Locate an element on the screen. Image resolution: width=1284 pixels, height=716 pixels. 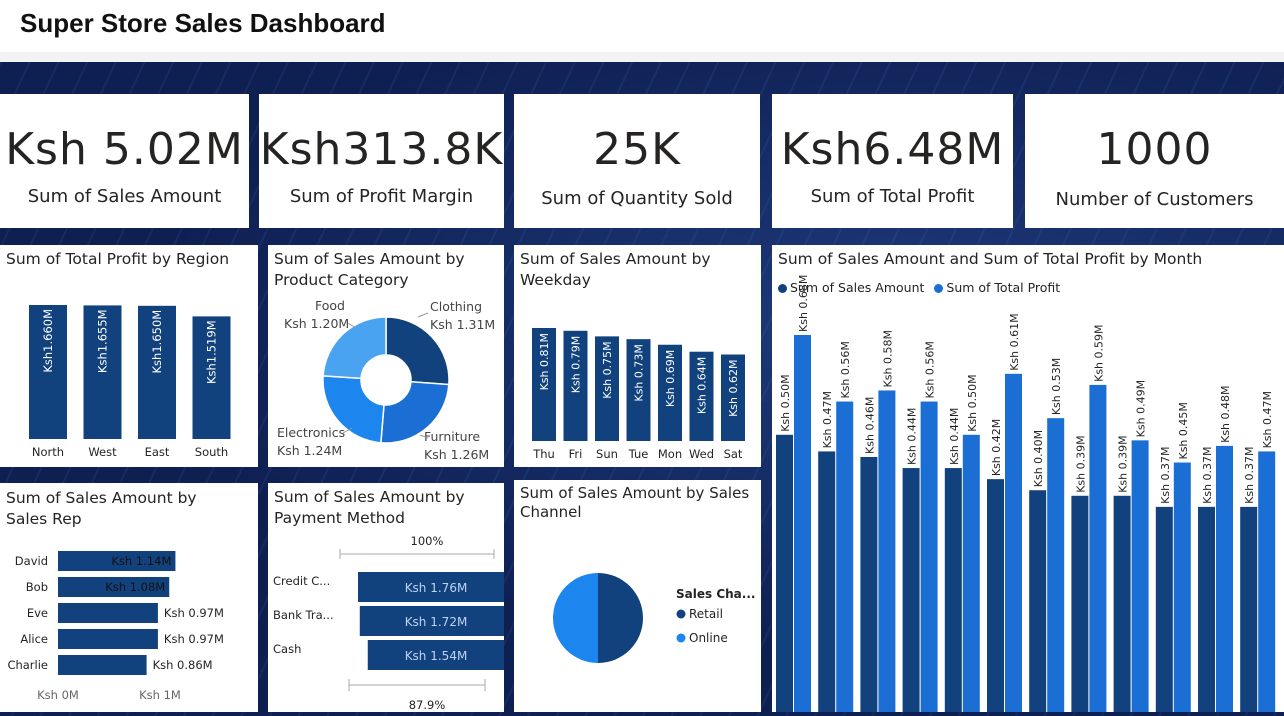
region-bar-data-label: Ksh1.660M is located at coordinates (48, 341).